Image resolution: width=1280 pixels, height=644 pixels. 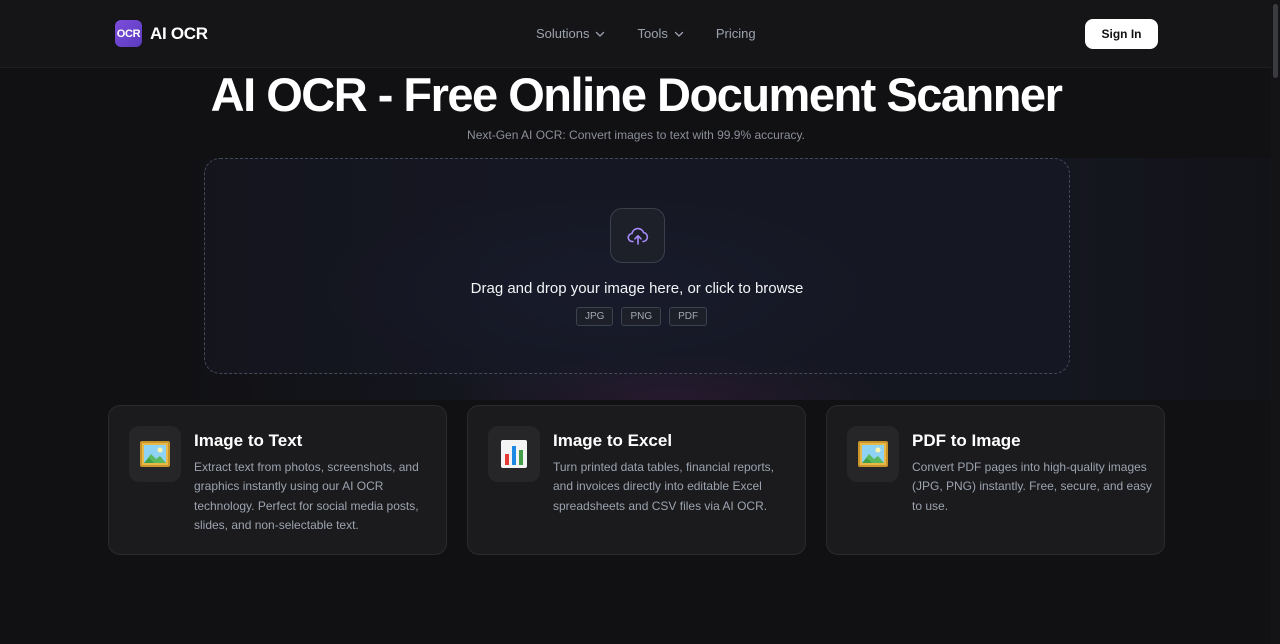 I want to click on main-nav: Solutions Tools Pricing, so click(x=646, y=33).